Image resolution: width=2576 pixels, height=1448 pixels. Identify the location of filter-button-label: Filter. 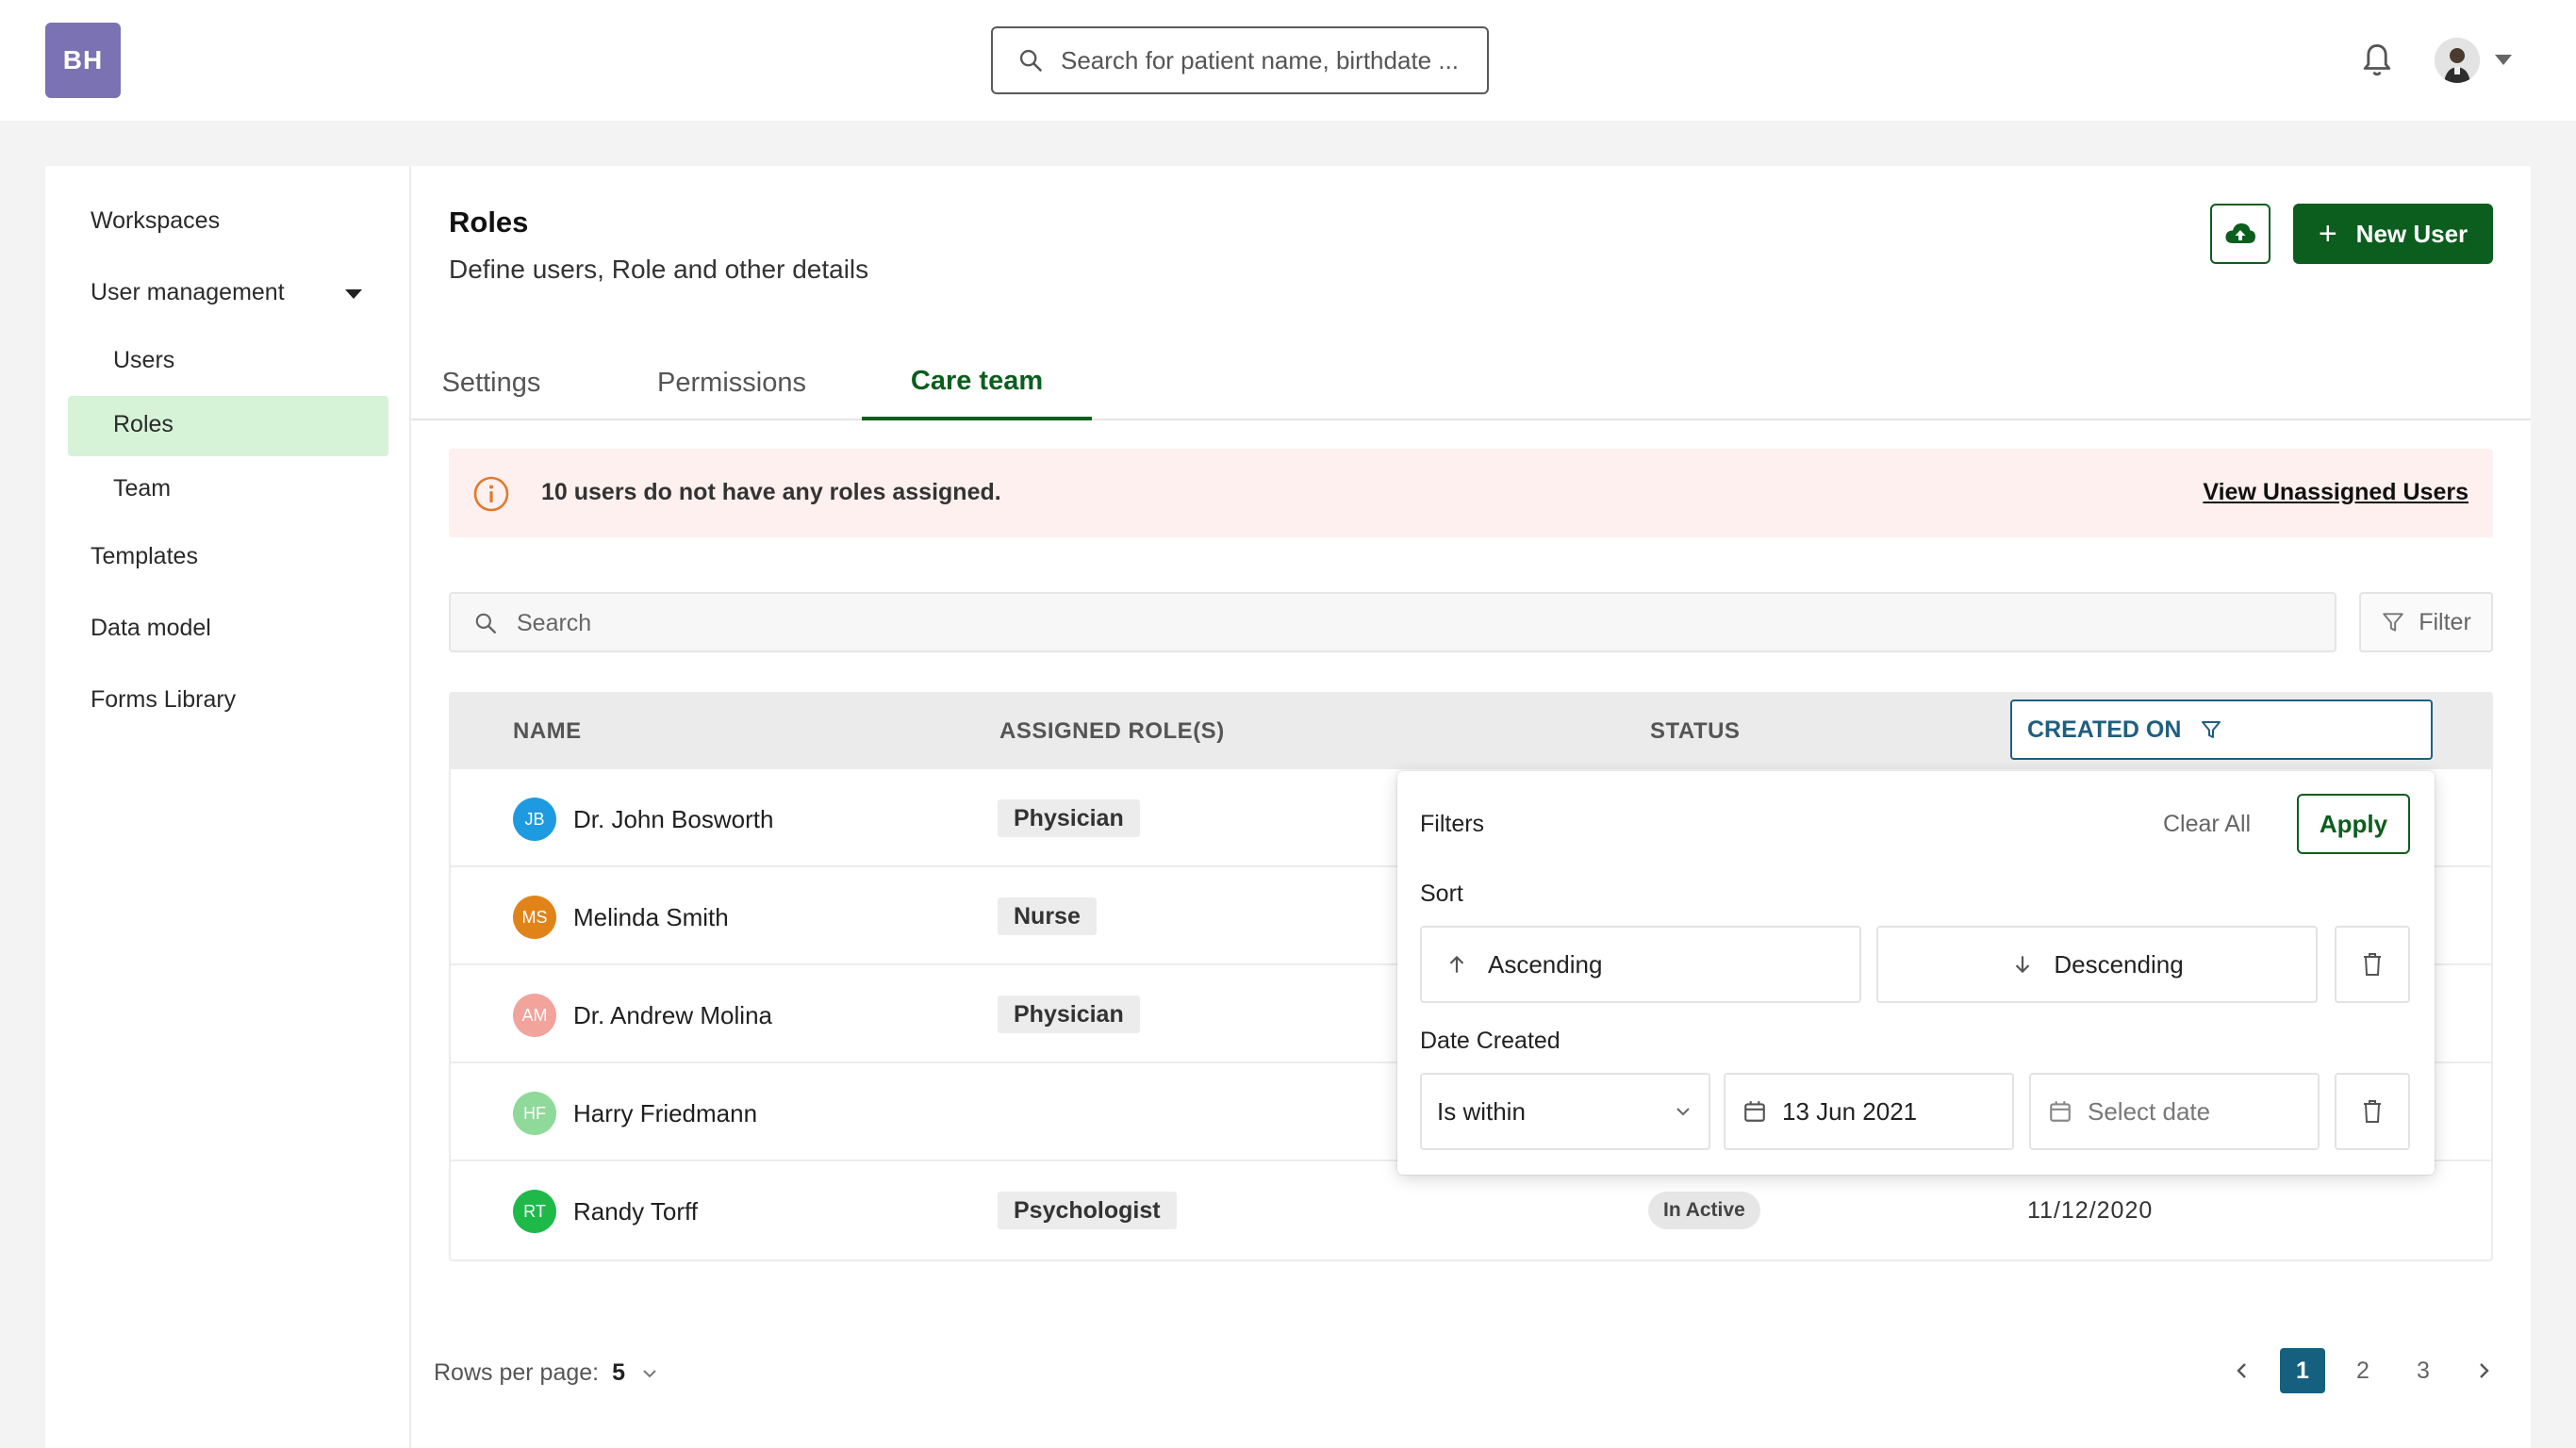
(2445, 621).